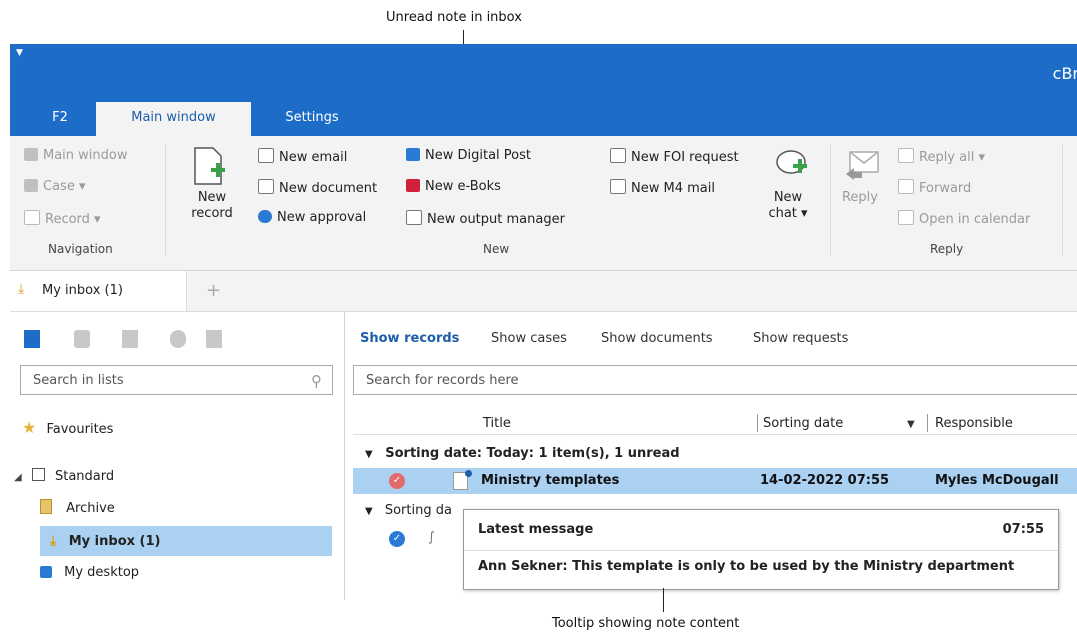 Image resolution: width=1077 pixels, height=634 pixels. Describe the element at coordinates (674, 156) in the screenshot. I see `new-foi-request-button: New FOI request` at that location.